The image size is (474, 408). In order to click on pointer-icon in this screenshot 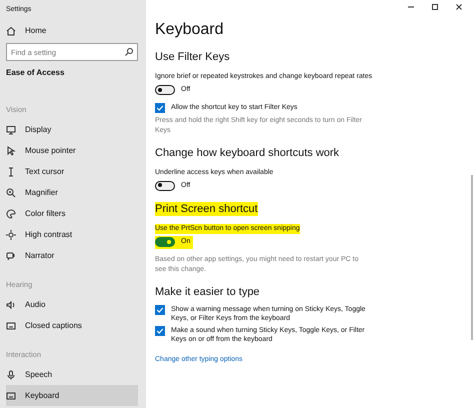, I will do `click(11, 151)`.